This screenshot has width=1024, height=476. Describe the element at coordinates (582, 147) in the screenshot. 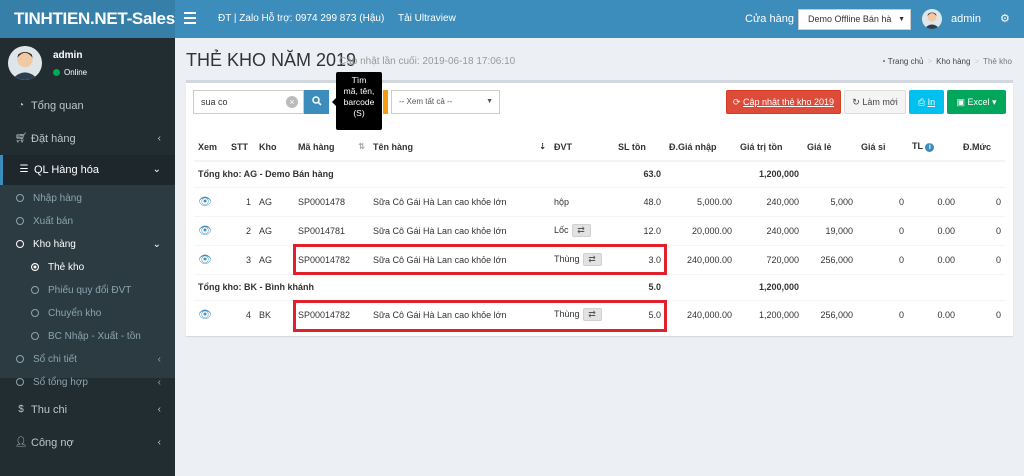

I see `col-header-unit: ĐVT` at that location.